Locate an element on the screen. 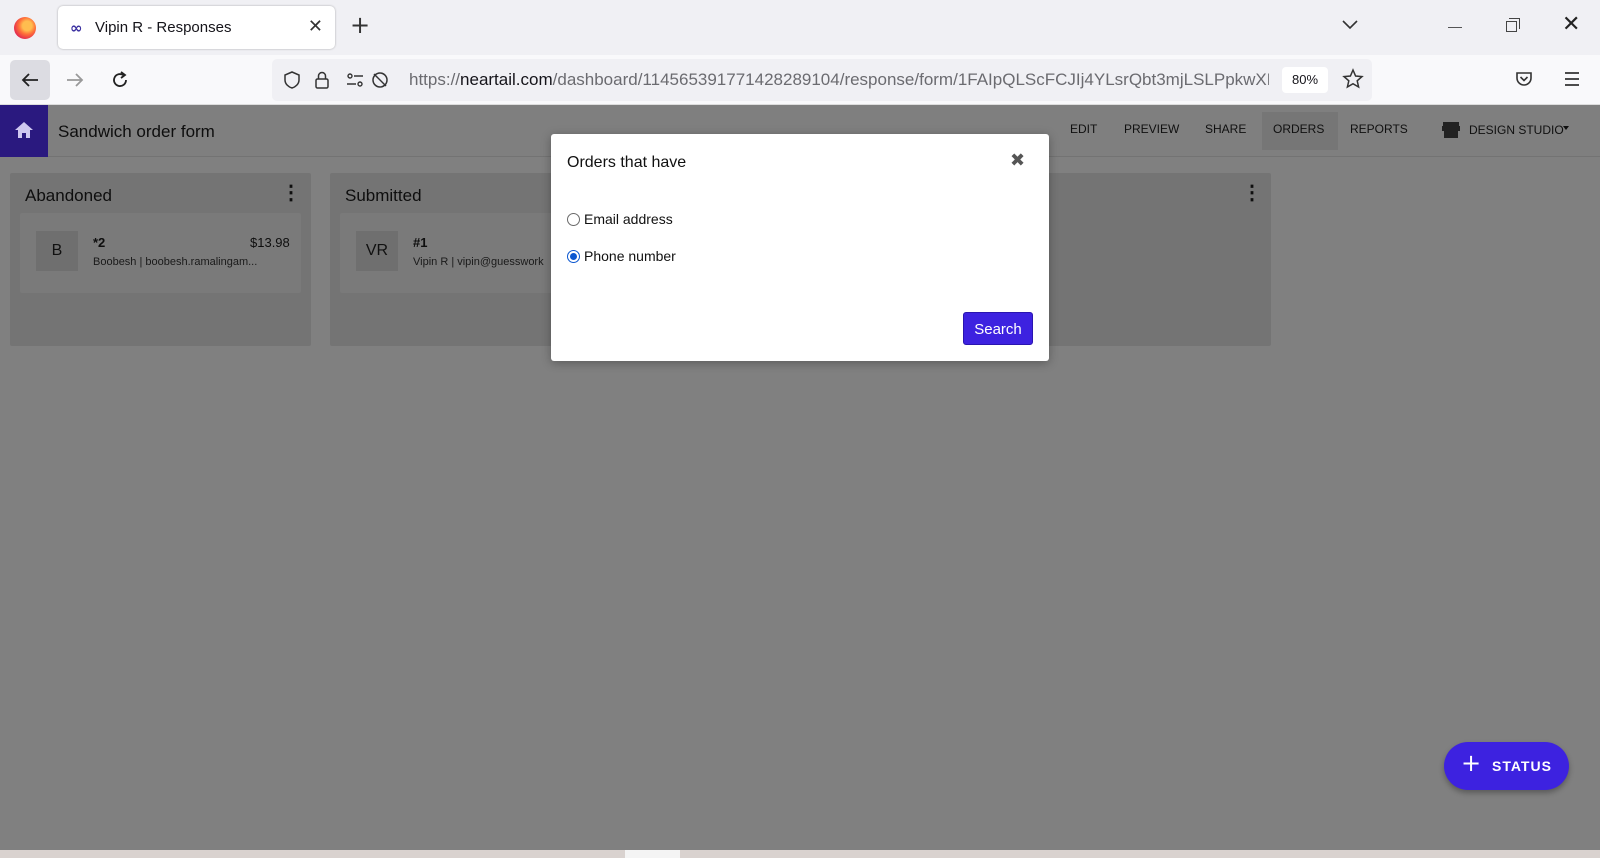 The image size is (1600, 858). back-arrow-icon is located at coordinates (29, 80).